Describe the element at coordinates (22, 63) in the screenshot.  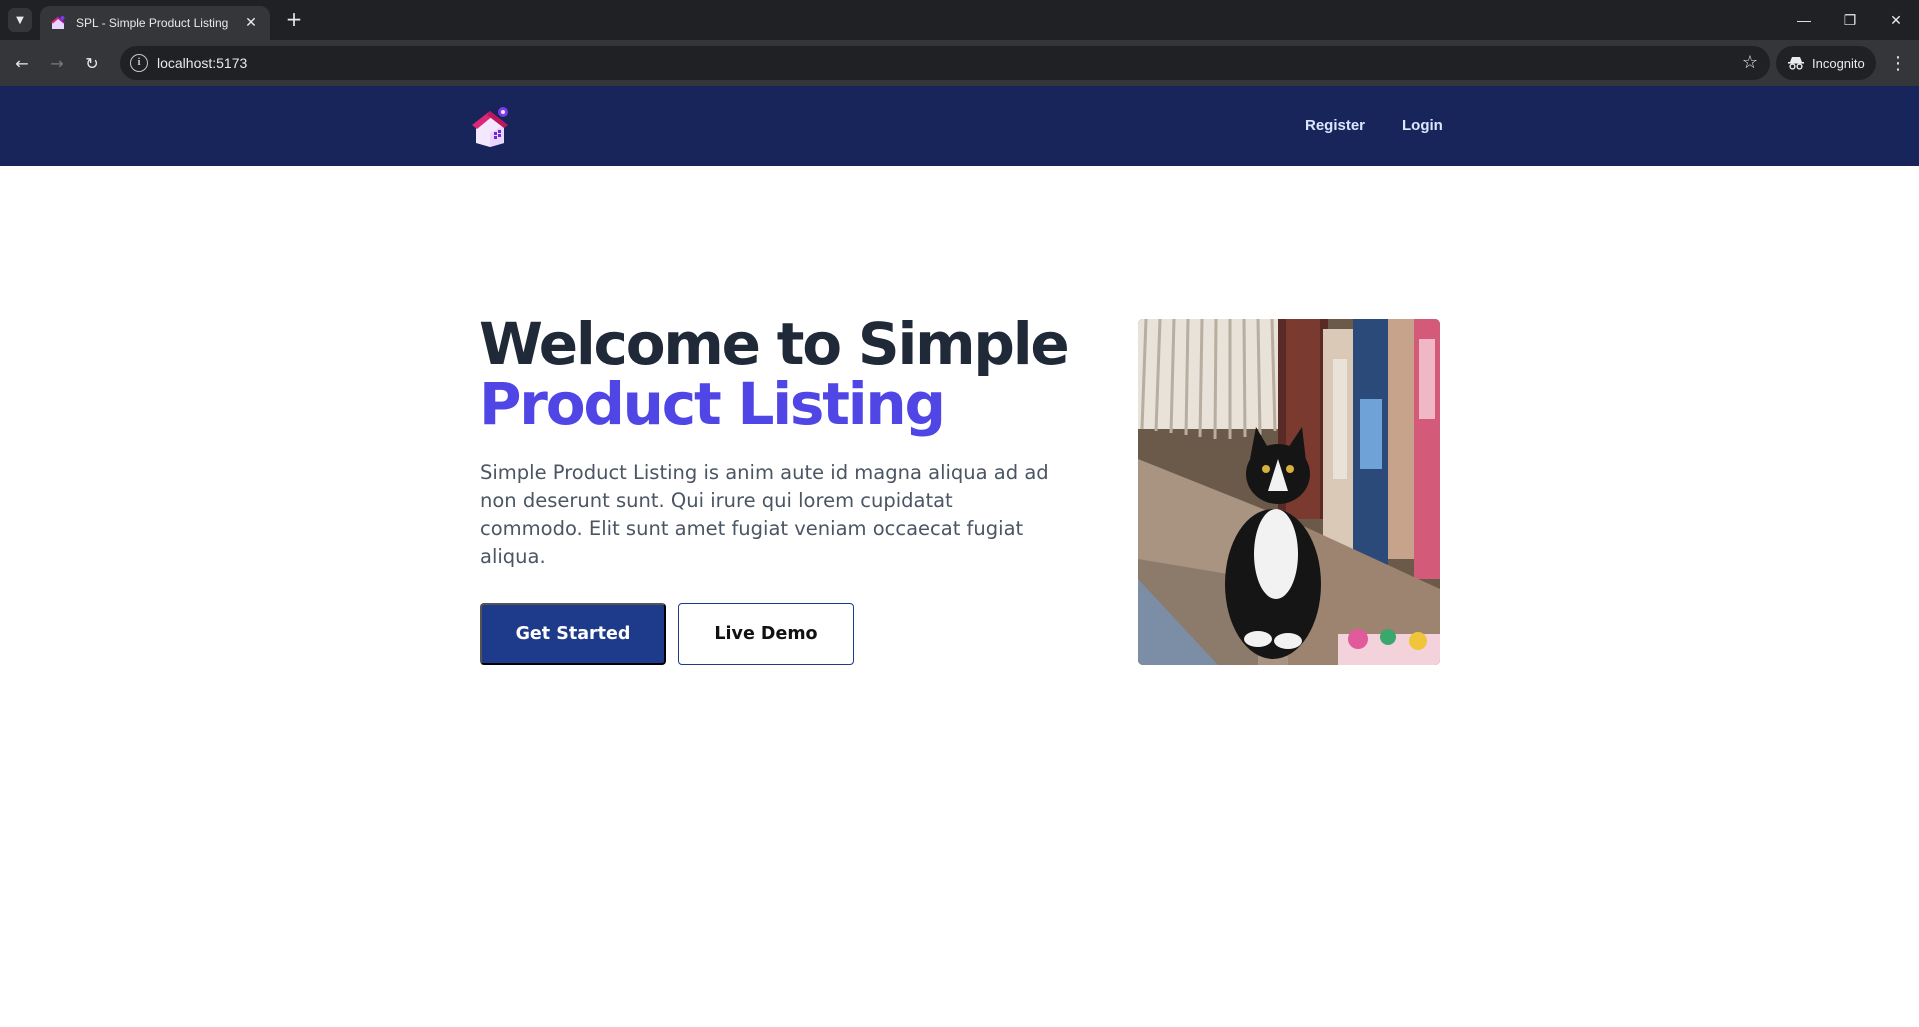
I see `back-icon: ←` at that location.